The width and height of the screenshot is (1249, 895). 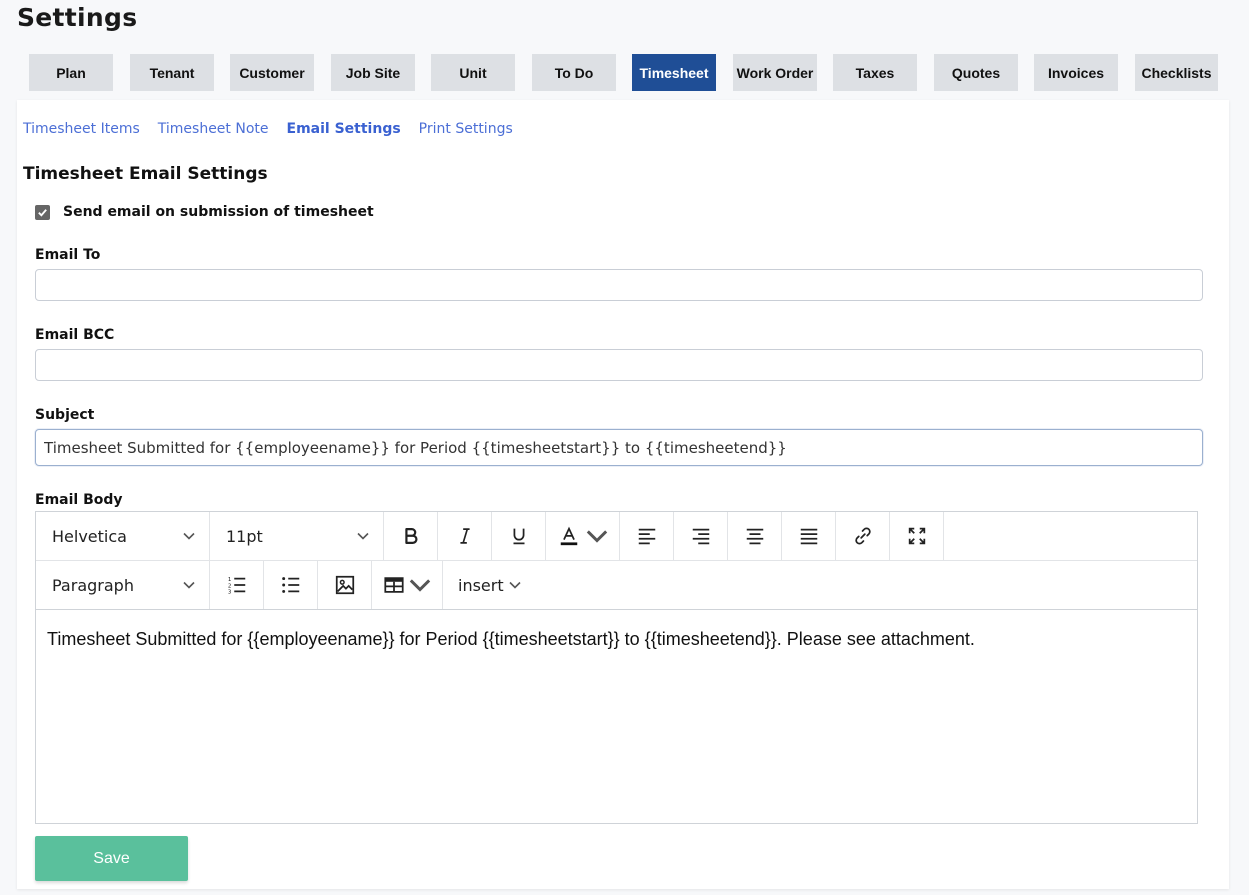 I want to click on font-size-select: 11pt, so click(x=297, y=536).